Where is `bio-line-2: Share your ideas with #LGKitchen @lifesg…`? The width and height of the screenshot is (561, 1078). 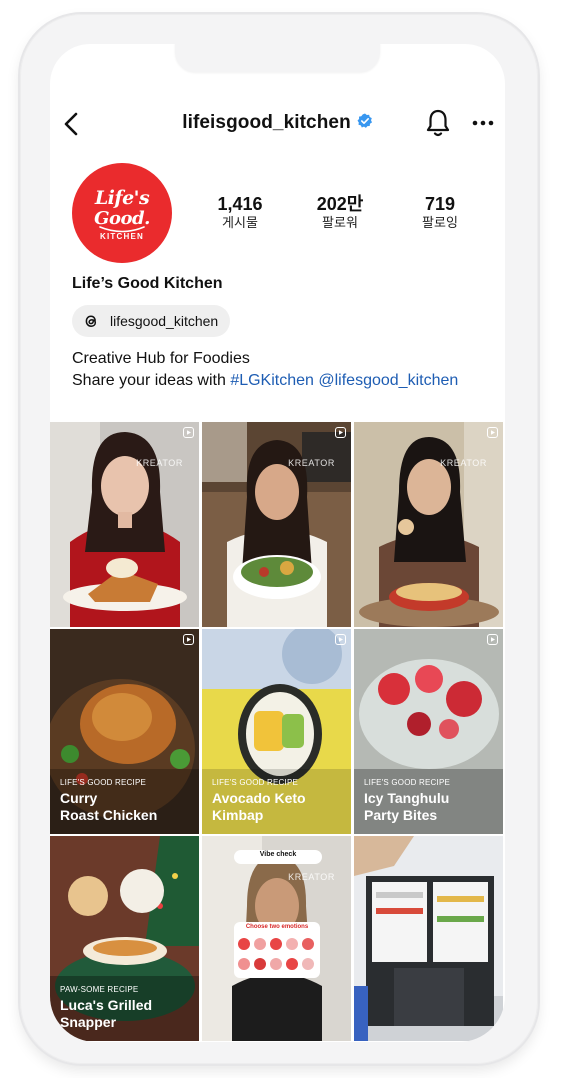 bio-line-2: Share your ideas with #LGKitchen @lifesg… is located at coordinates (265, 381).